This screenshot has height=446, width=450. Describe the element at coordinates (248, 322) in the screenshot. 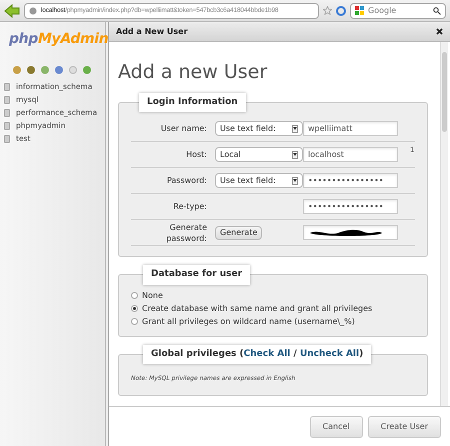

I see `radio-label: Grant all privileges on wildcard name (username\_%)` at that location.